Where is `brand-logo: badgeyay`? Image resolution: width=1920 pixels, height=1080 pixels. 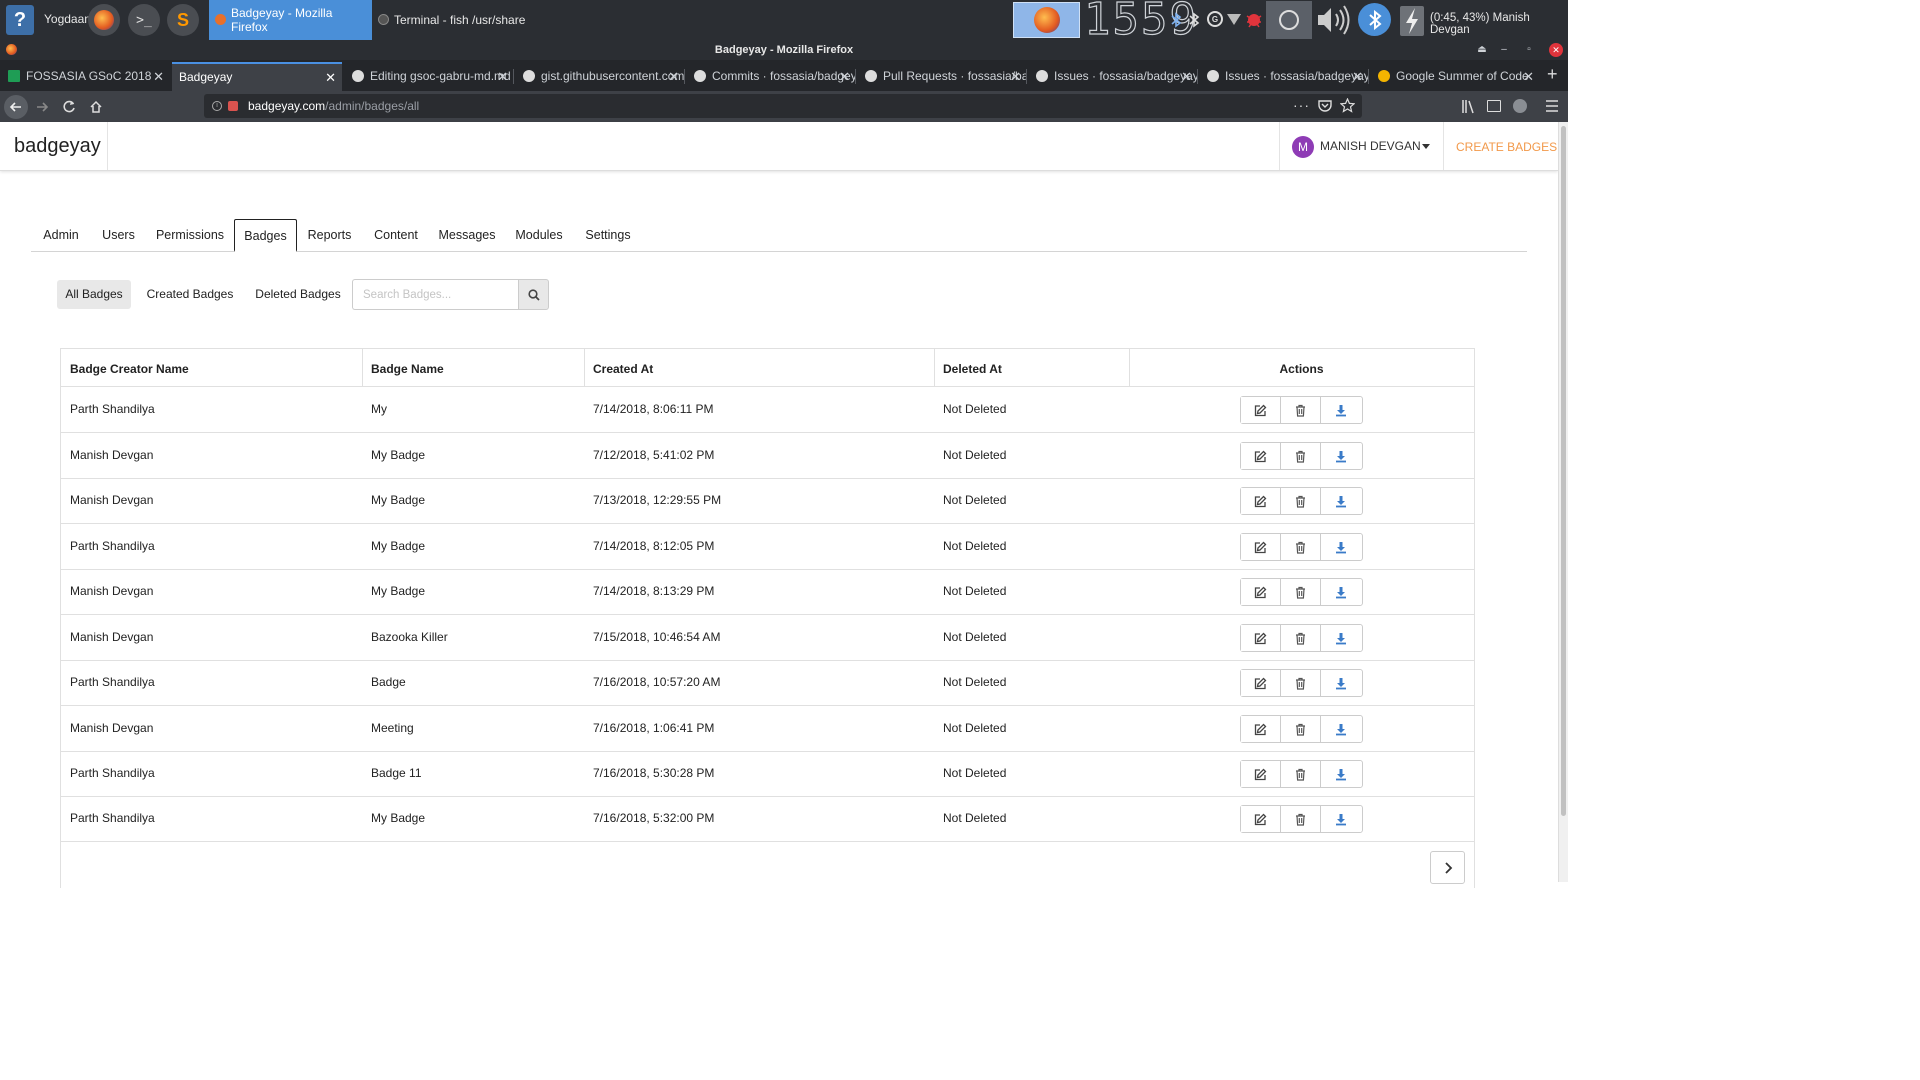 brand-logo: badgeyay is located at coordinates (57, 146).